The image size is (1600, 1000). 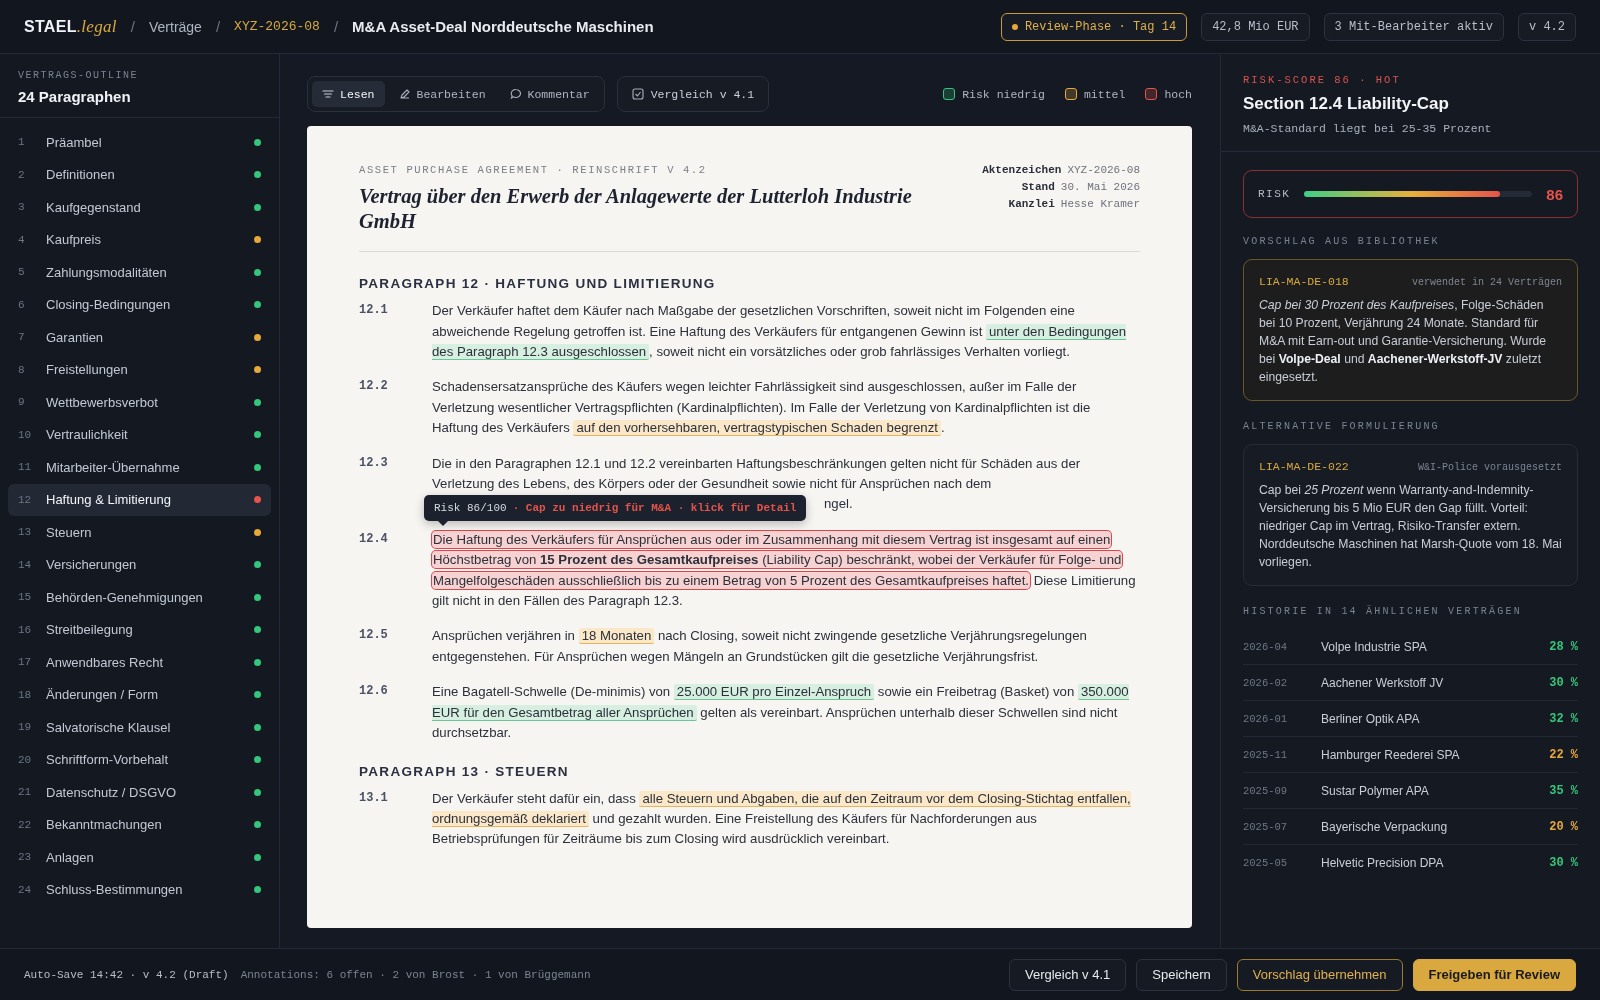 What do you see at coordinates (1181, 974) in the screenshot?
I see `footer-button: Speichern` at bounding box center [1181, 974].